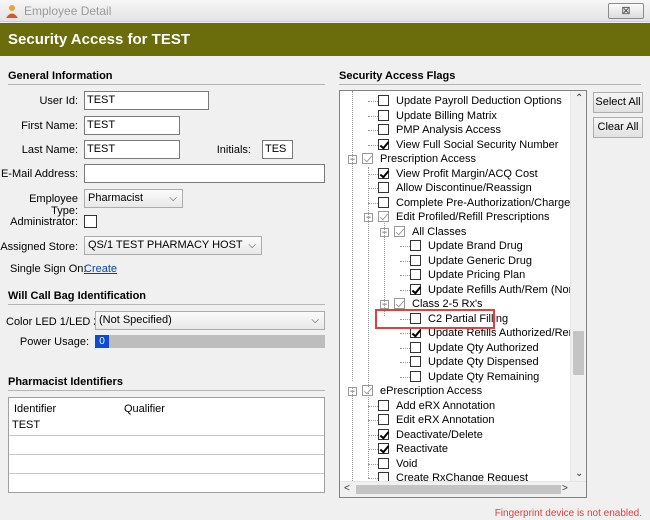 The height and width of the screenshot is (520, 650). I want to click on window-titlebar: Employee Detail ⊠, so click(325, 11).